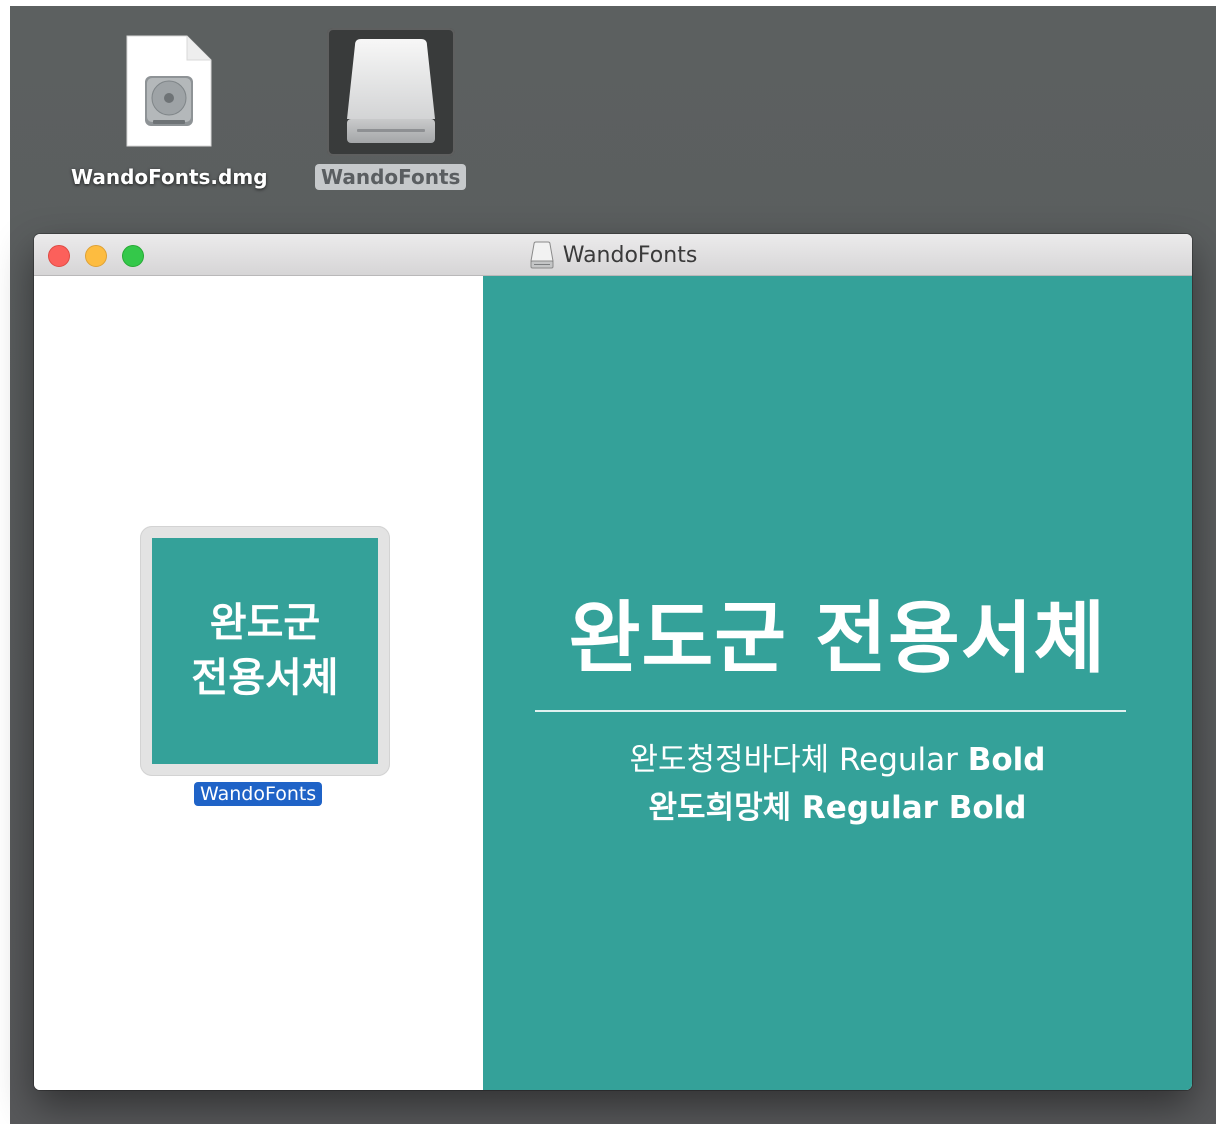 The image size is (1216, 1124). Describe the element at coordinates (830, 711) in the screenshot. I see `banner-divider` at that location.